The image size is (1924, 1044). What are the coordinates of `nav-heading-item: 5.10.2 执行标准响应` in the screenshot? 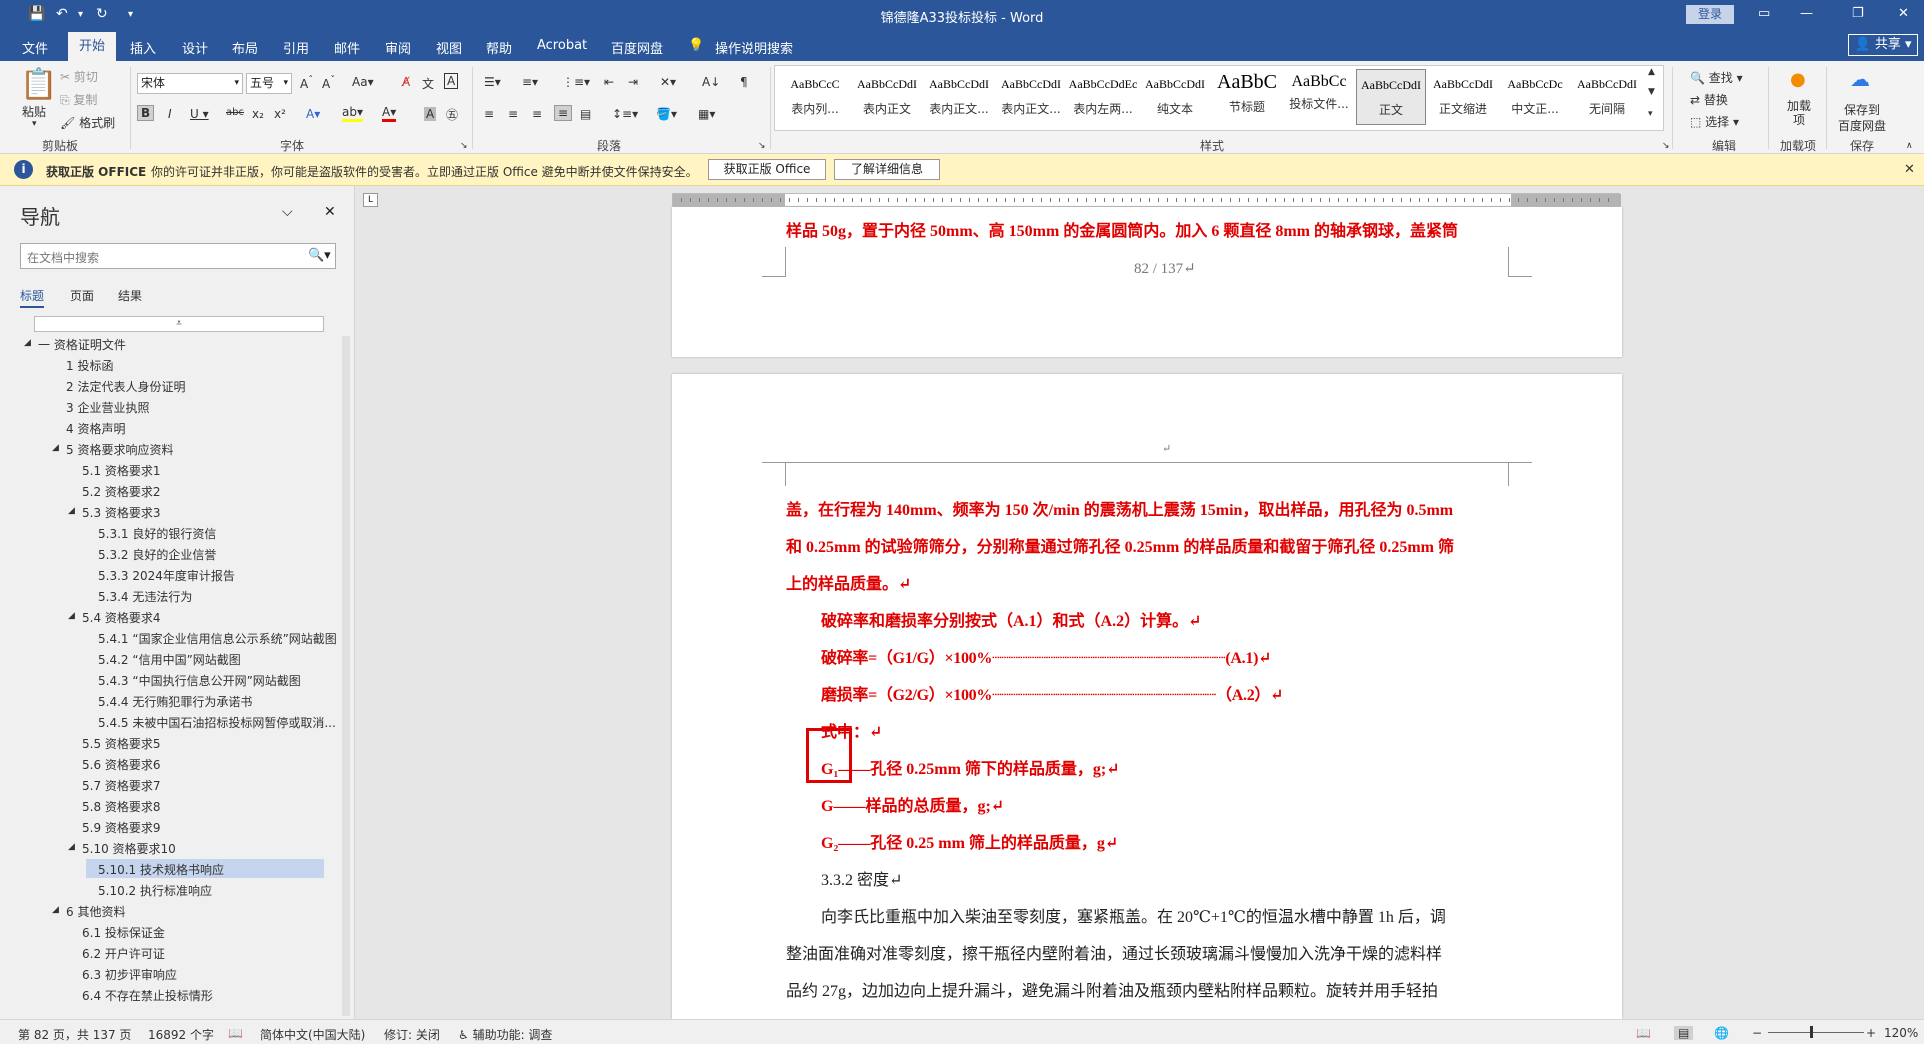 It's located at (155, 890).